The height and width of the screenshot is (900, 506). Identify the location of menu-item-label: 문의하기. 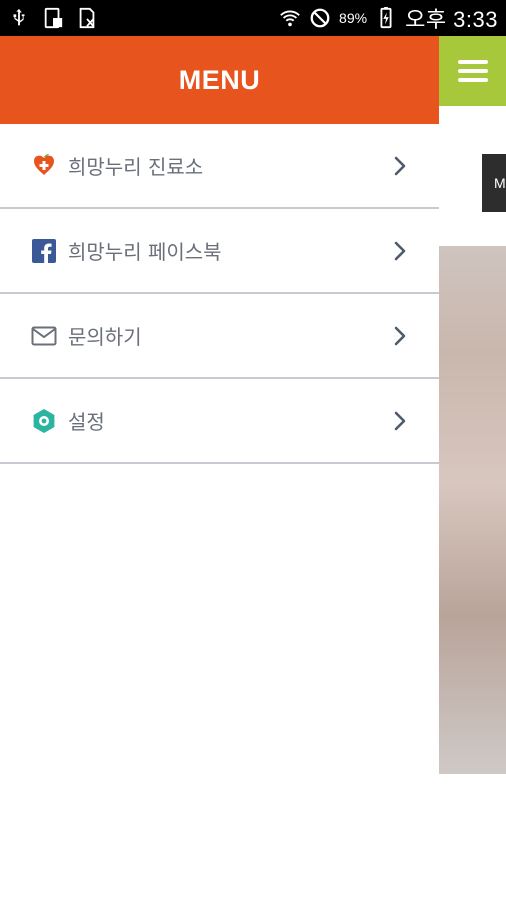
(105, 337).